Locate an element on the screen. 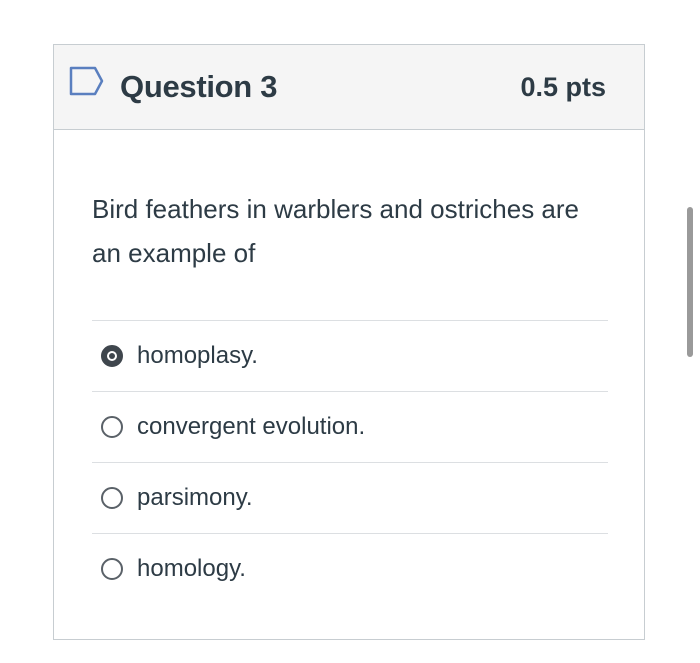 The width and height of the screenshot is (700, 663). answer-option-homoplasy: homoplasy. is located at coordinates (350, 355).